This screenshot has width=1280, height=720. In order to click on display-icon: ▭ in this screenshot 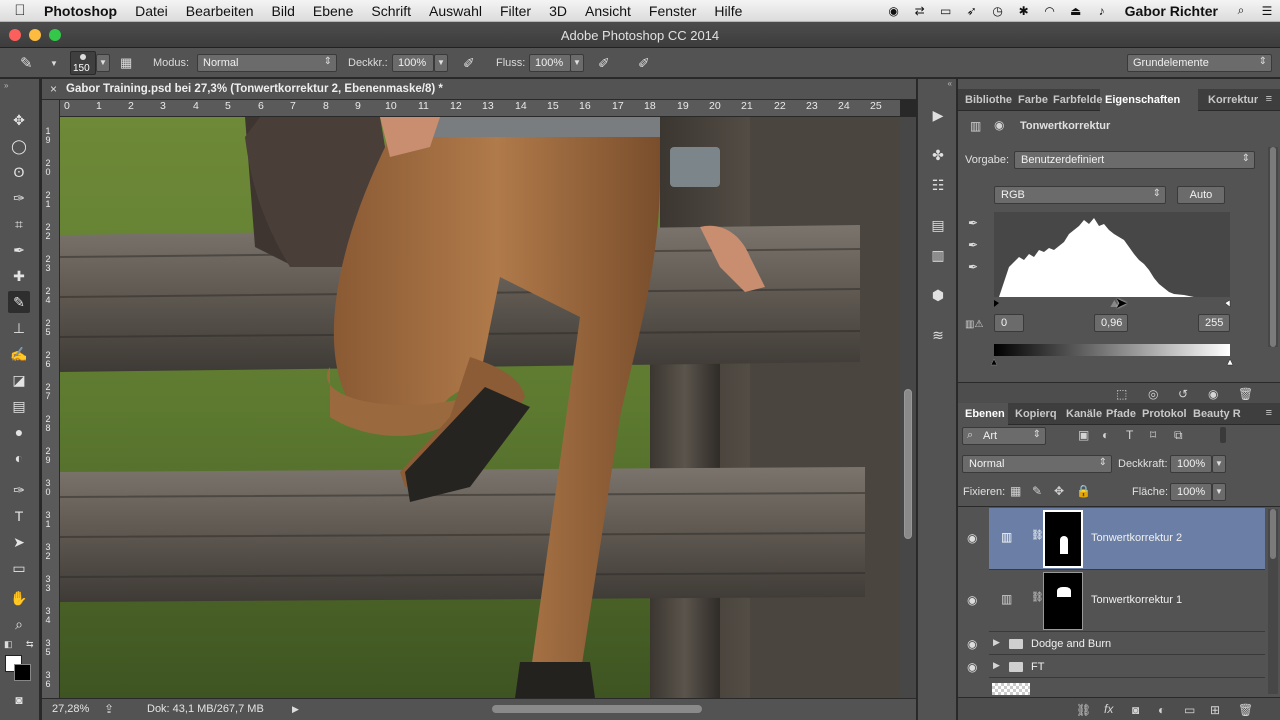, I will do `click(946, 11)`.